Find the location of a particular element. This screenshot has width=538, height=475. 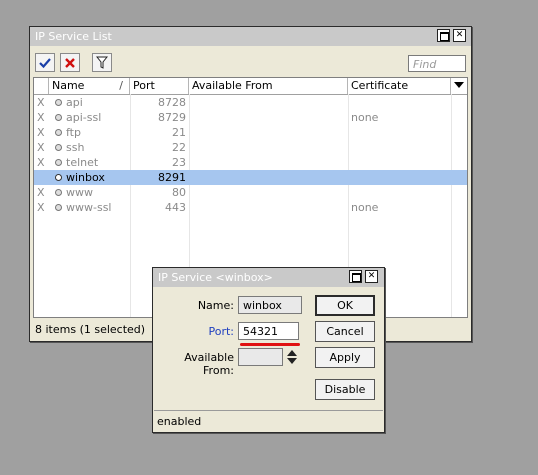

row-name-cell: telnet is located at coordinates (89, 162).